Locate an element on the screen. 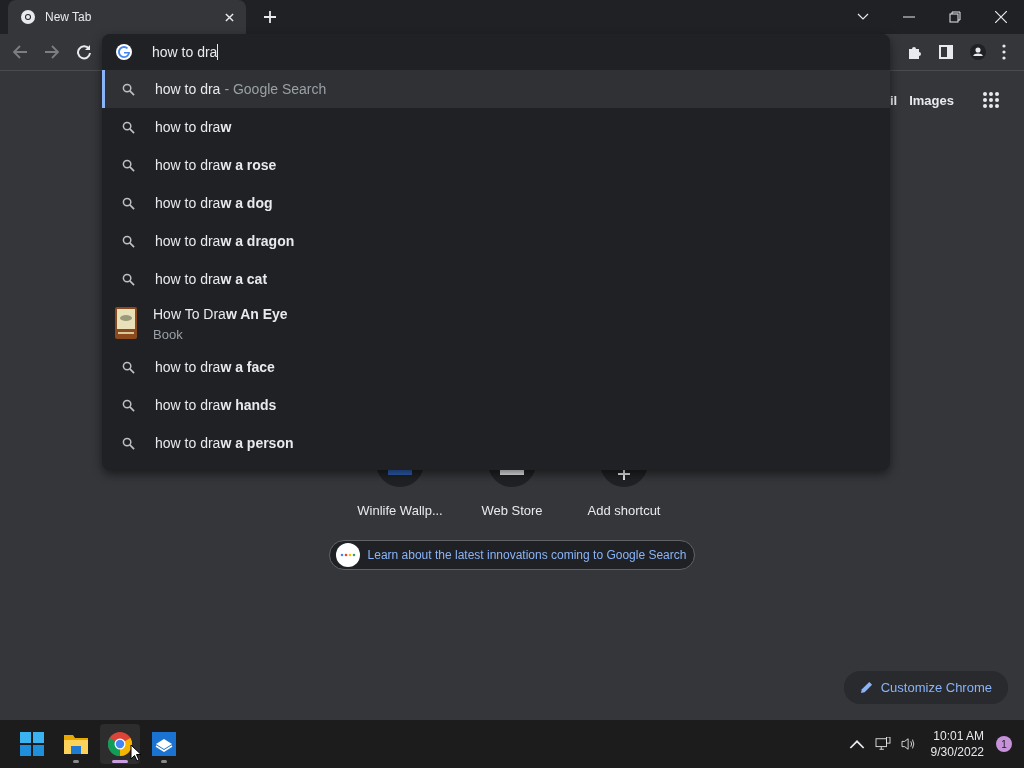 The width and height of the screenshot is (1024, 768). clock-time: 10:01 AM is located at coordinates (958, 736).